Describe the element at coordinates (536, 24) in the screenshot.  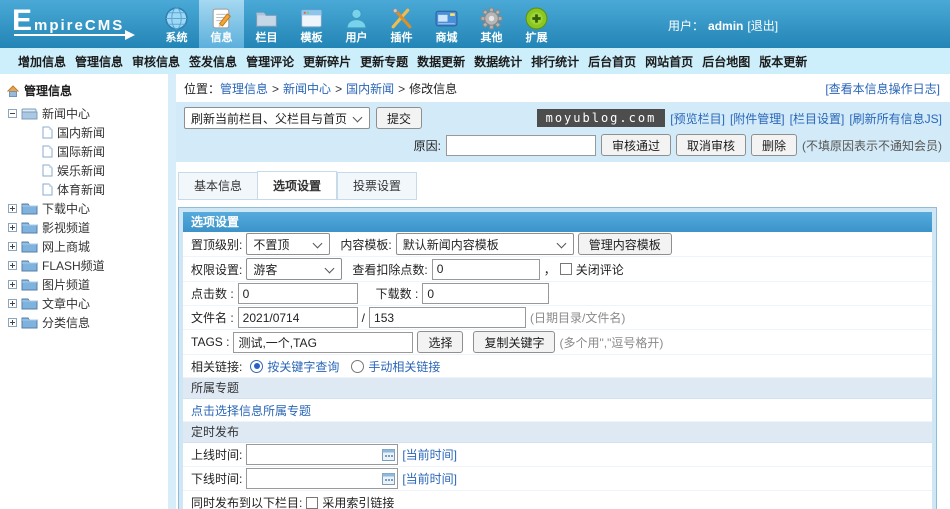
I see `topnav-extend: 扩展` at that location.